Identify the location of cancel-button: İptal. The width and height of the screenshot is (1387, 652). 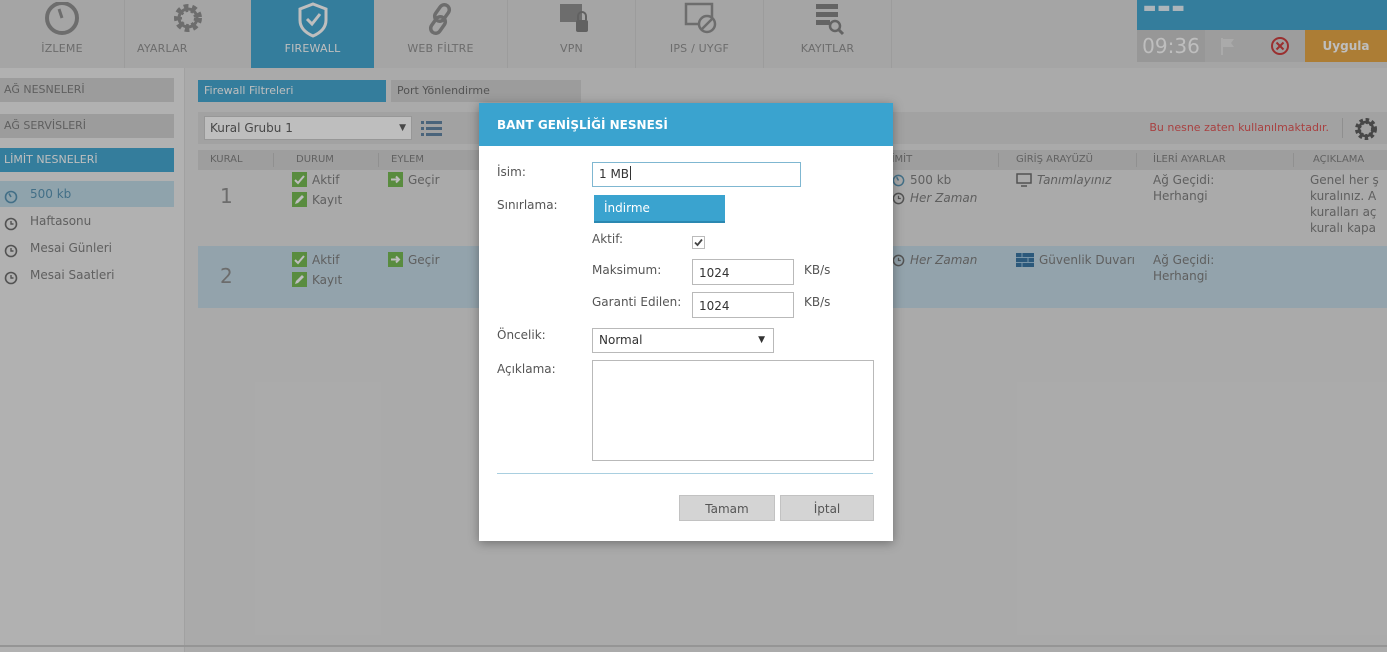
(827, 508).